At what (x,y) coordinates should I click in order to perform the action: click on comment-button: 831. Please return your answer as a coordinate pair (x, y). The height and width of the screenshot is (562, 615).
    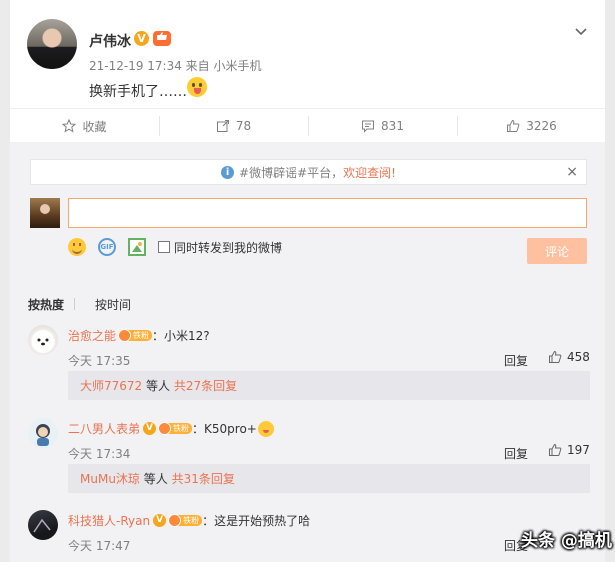
    Looking at the image, I should click on (382, 126).